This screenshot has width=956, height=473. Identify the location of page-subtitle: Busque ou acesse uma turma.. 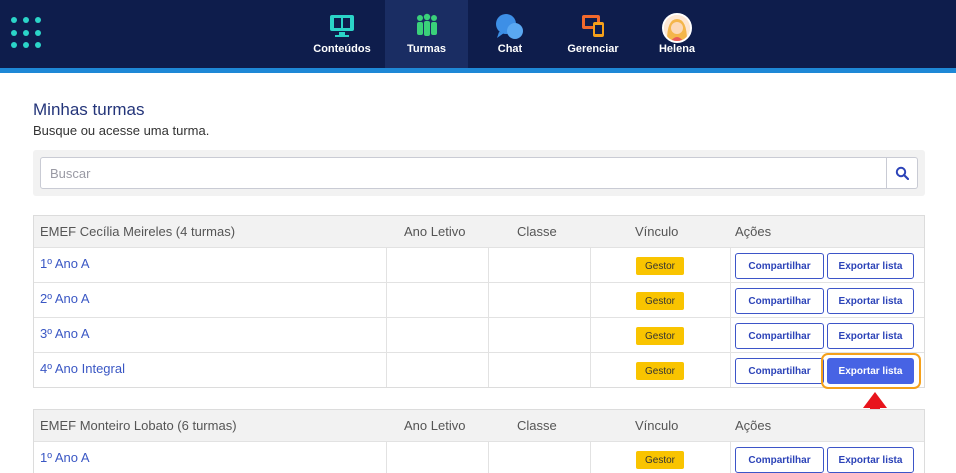
(121, 130).